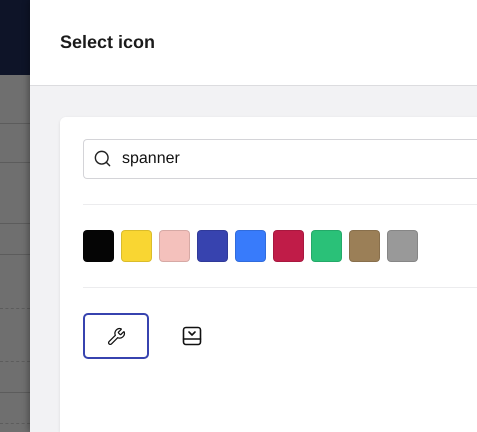 Image resolution: width=477 pixels, height=432 pixels. I want to click on wrench-icon, so click(116, 336).